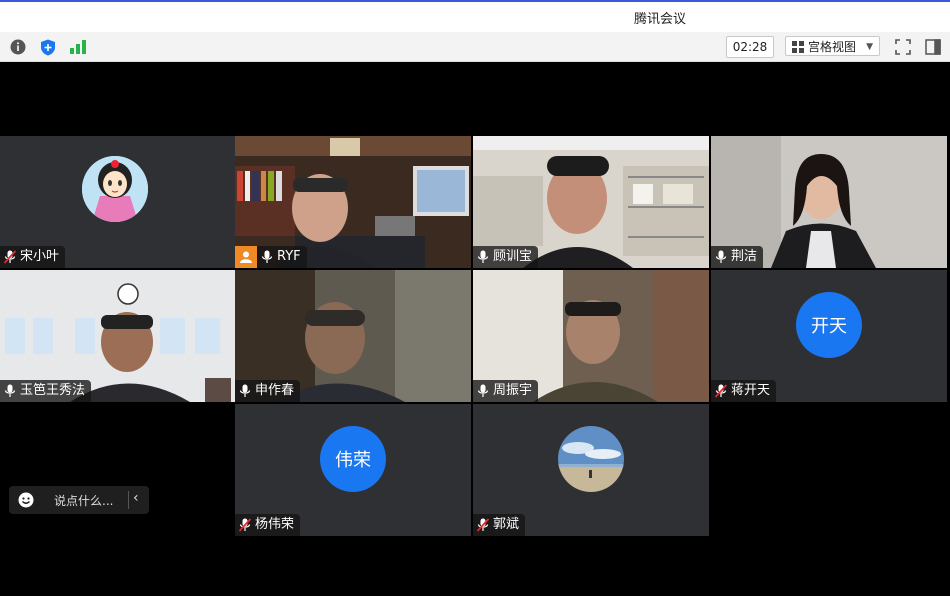 This screenshot has width=950, height=596. I want to click on participant-tile-active-speaker: 玉笆王秀法, so click(118, 336).